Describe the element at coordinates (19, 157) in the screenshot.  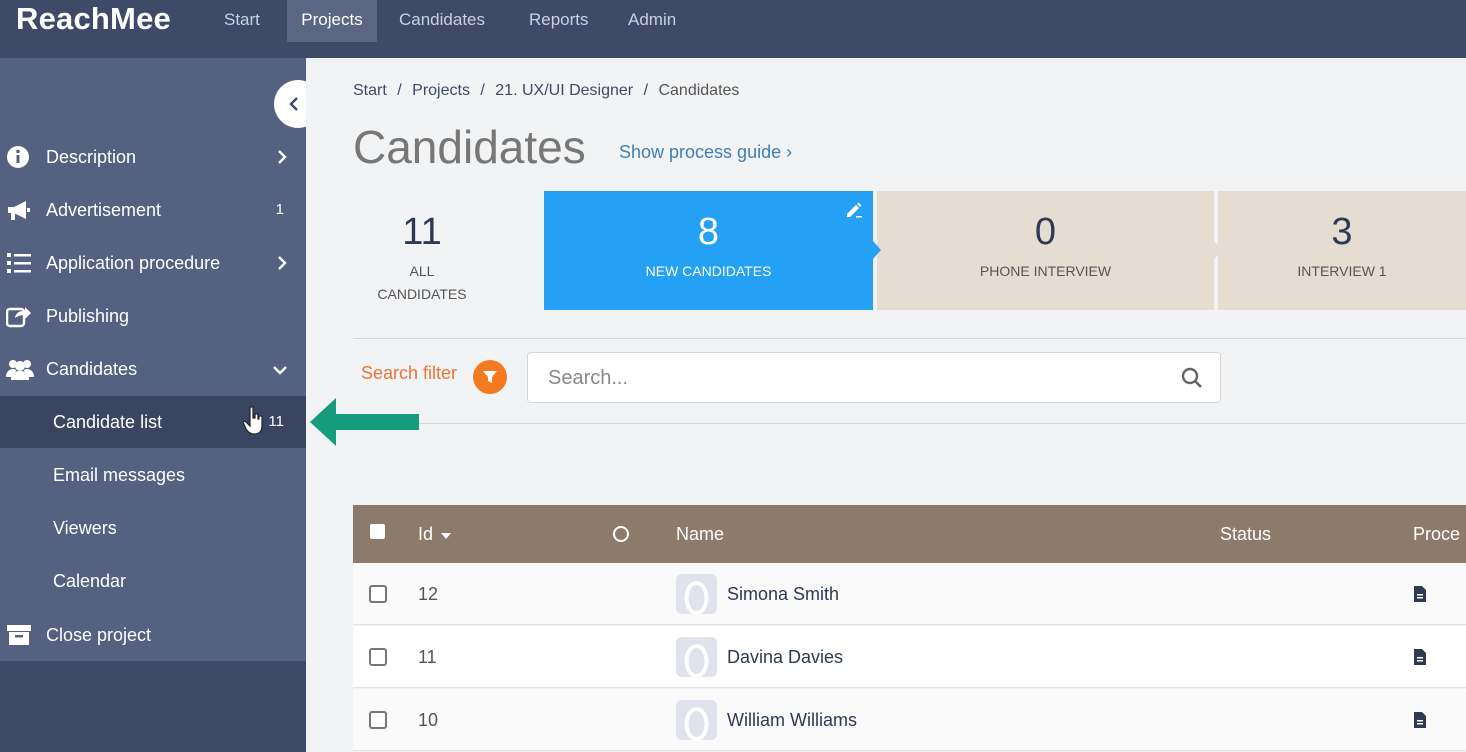
I see `info-icon` at that location.